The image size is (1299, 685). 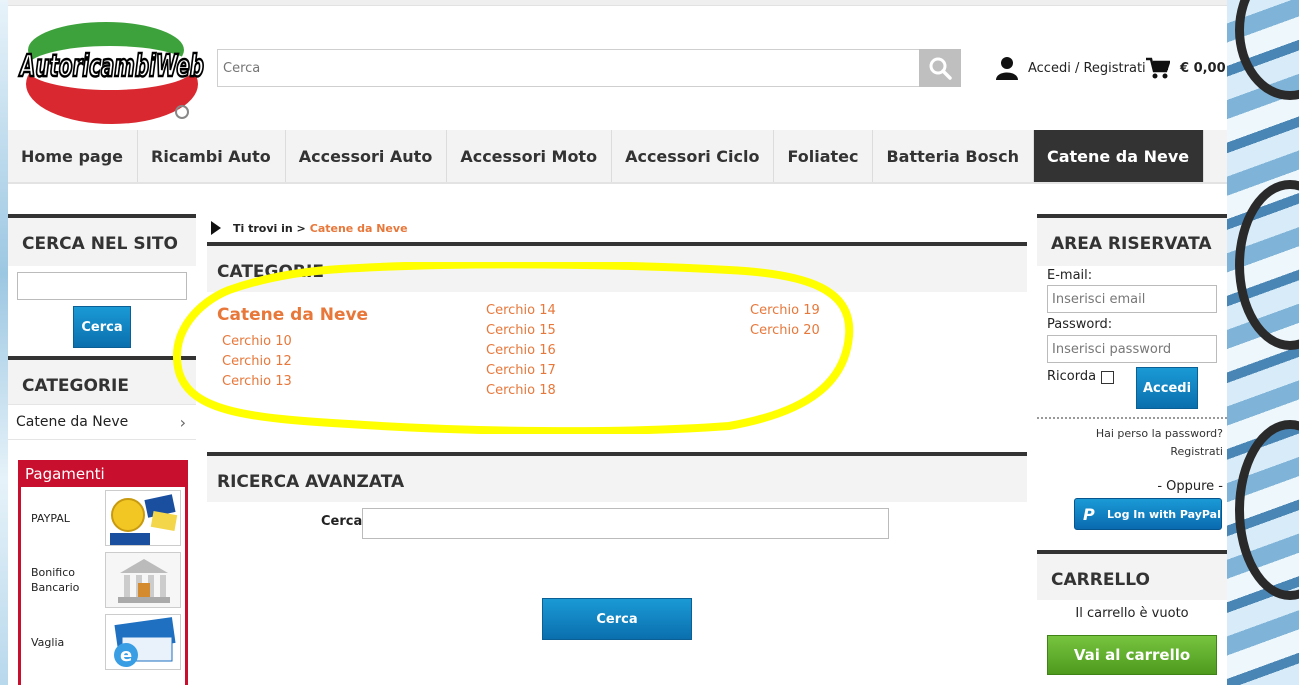 I want to click on payment-label: Vaglia, so click(x=48, y=642).